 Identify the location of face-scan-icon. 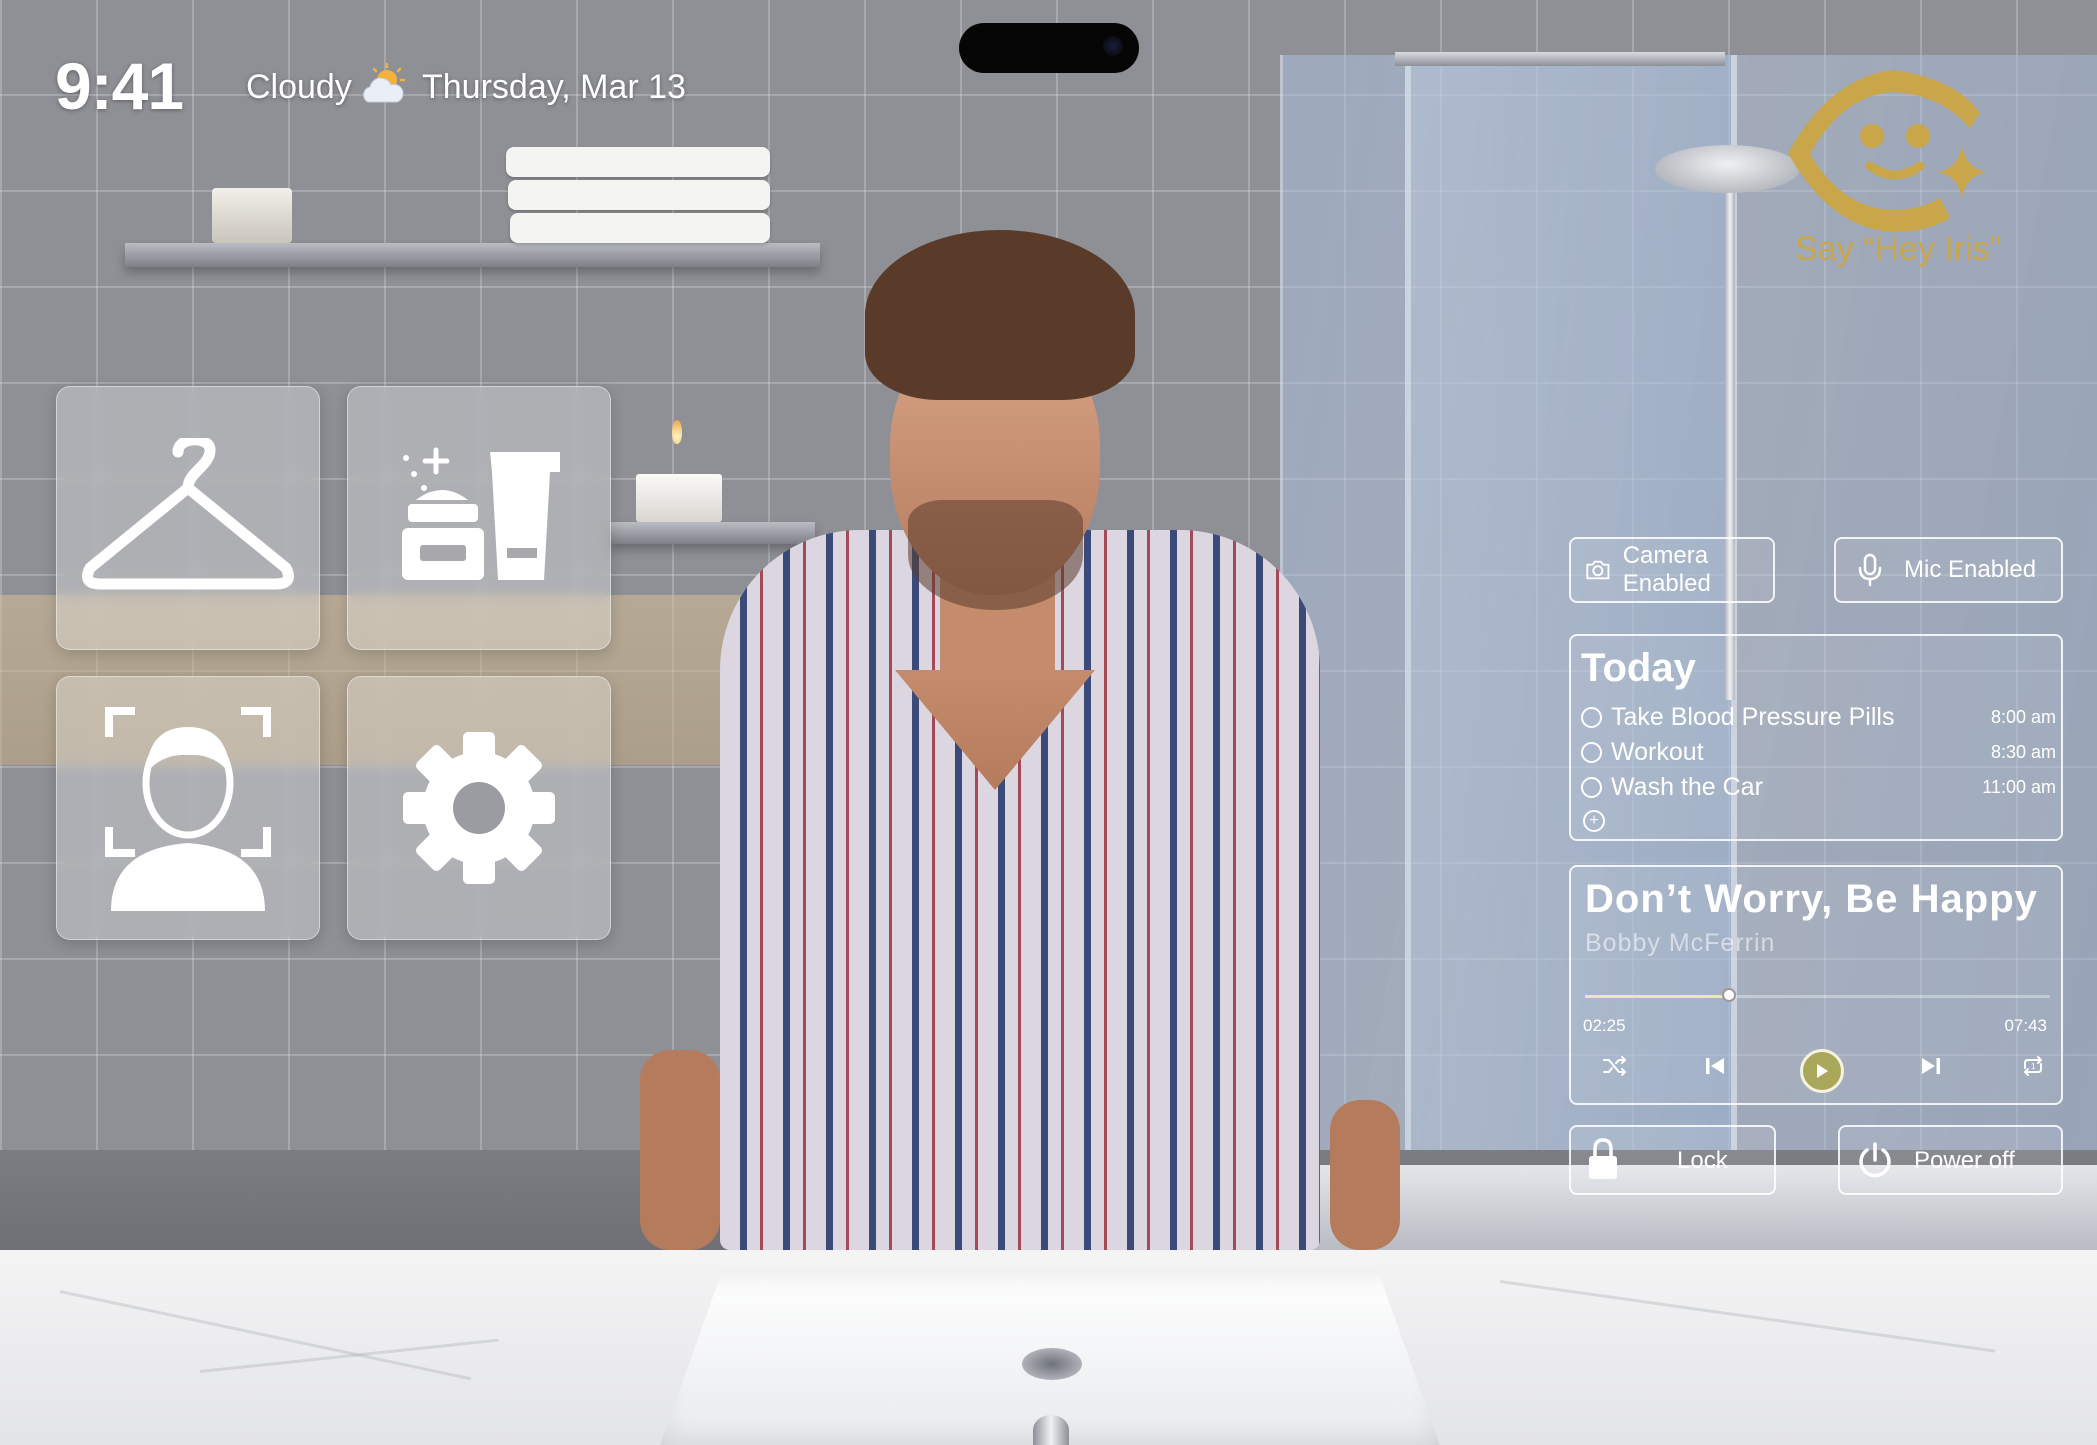
(188, 809).